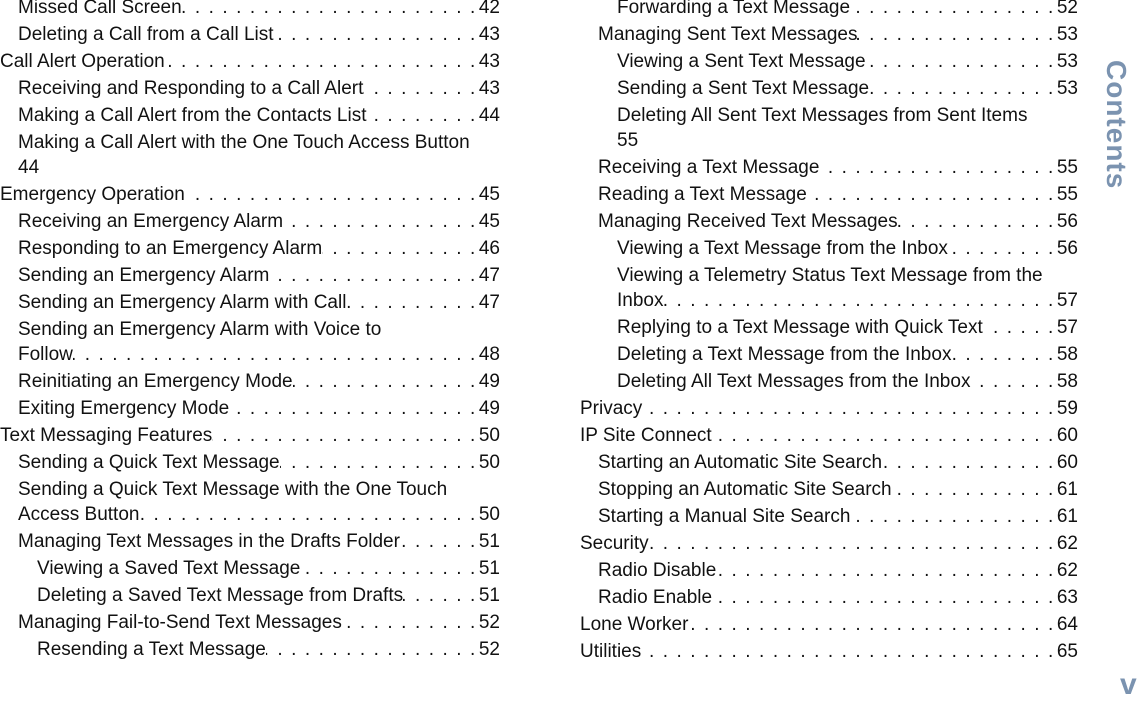  I want to click on toc-entry: Viewing a Saved Text Message 51, so click(250, 568).